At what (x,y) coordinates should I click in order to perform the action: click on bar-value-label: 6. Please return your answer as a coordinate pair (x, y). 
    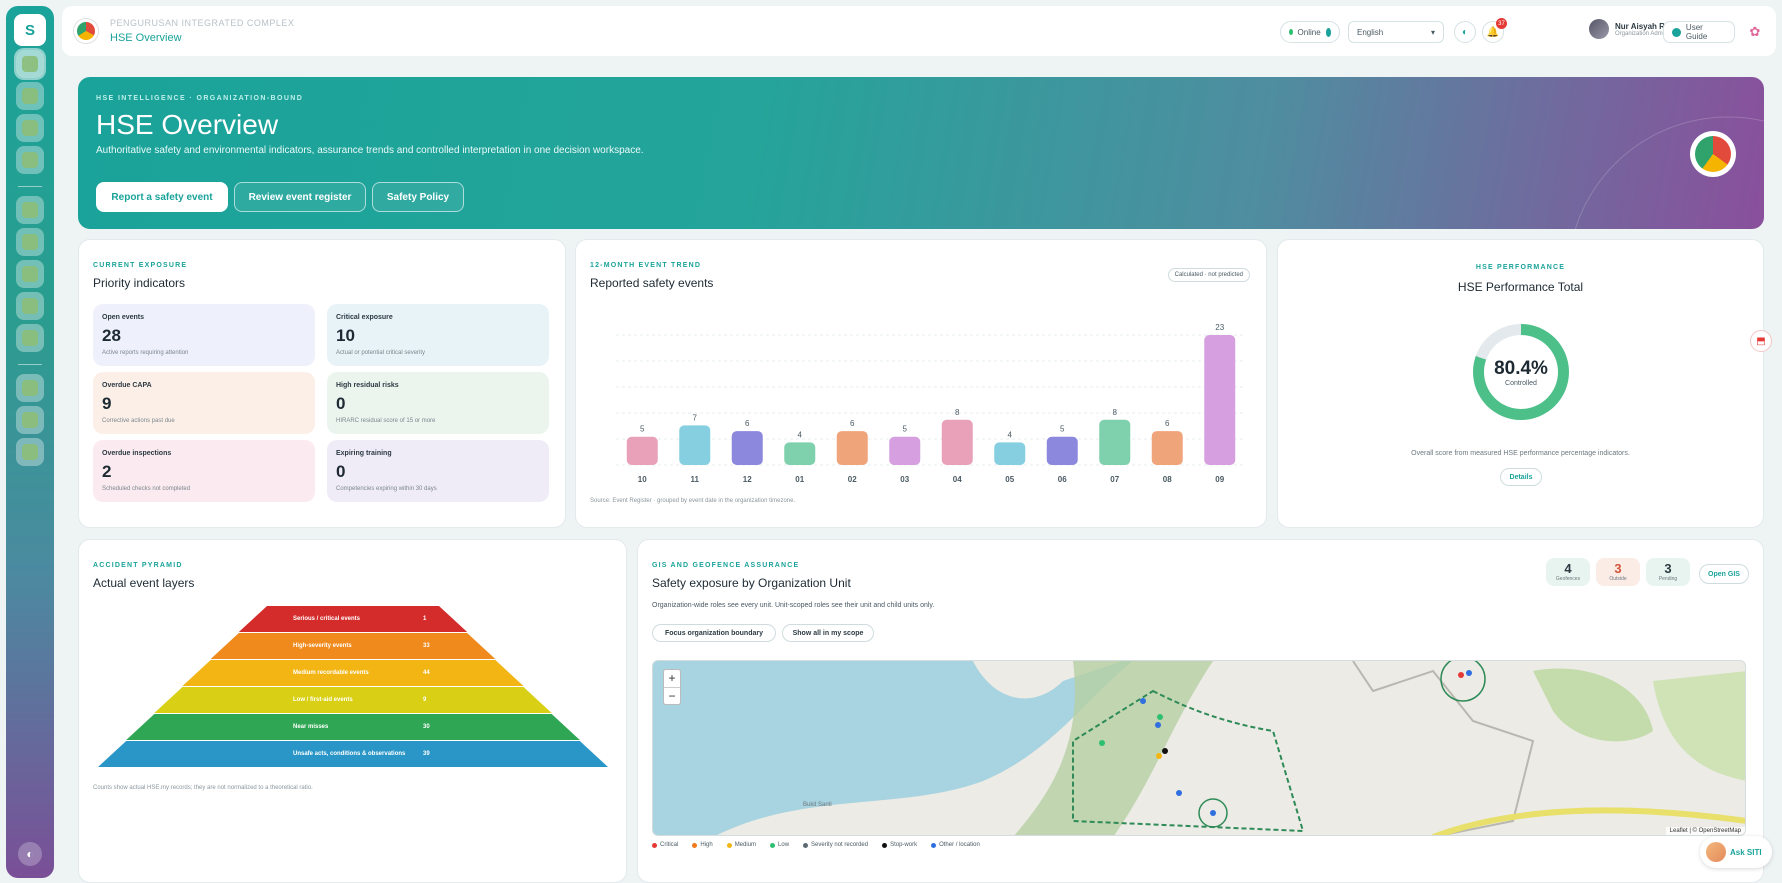
    Looking at the image, I should click on (1167, 423).